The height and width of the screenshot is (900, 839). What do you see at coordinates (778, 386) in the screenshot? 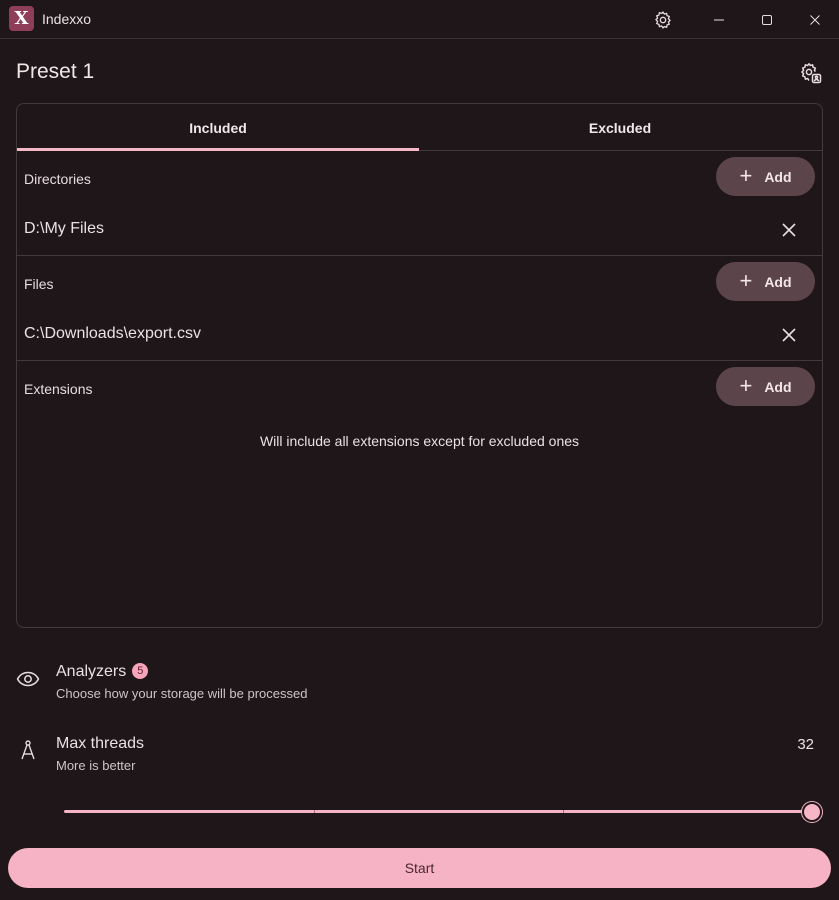
I see `add-extension-label: Add` at bounding box center [778, 386].